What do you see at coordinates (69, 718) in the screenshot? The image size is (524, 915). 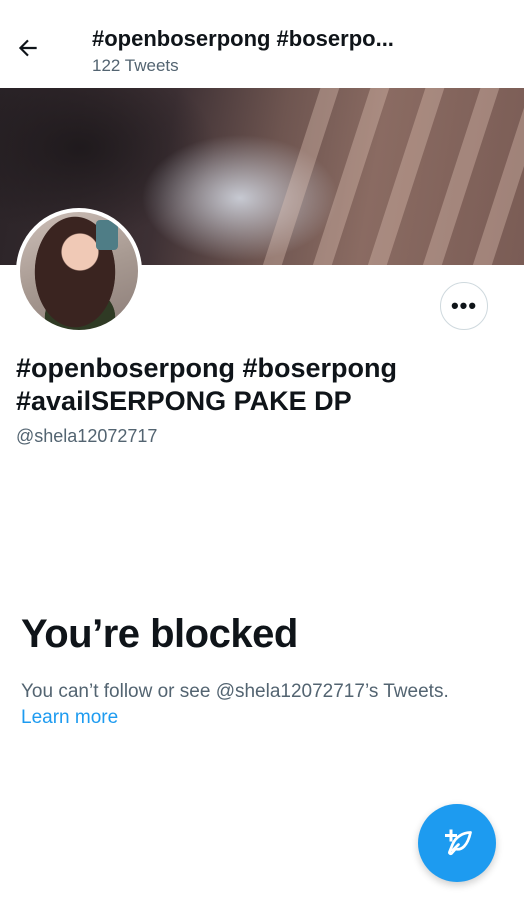 I see `learn-more-link: Learn more` at bounding box center [69, 718].